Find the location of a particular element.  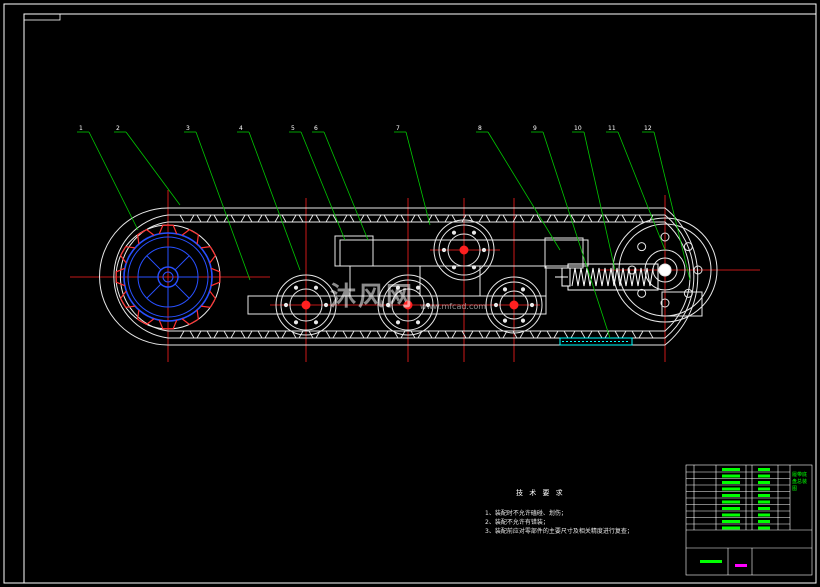

part-label: 2 is located at coordinates (118, 128).